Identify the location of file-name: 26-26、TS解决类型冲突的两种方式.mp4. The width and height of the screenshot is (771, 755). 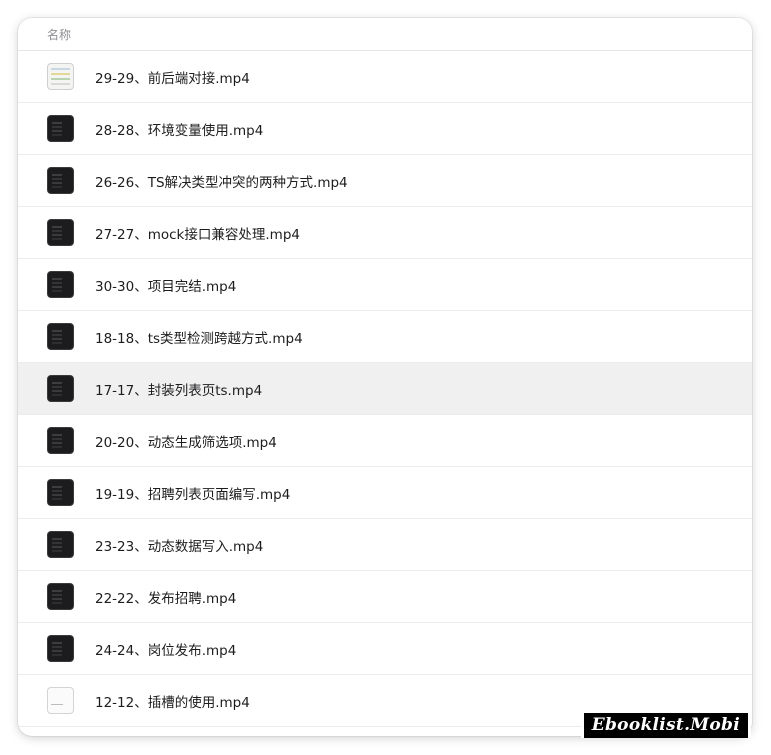
(221, 182).